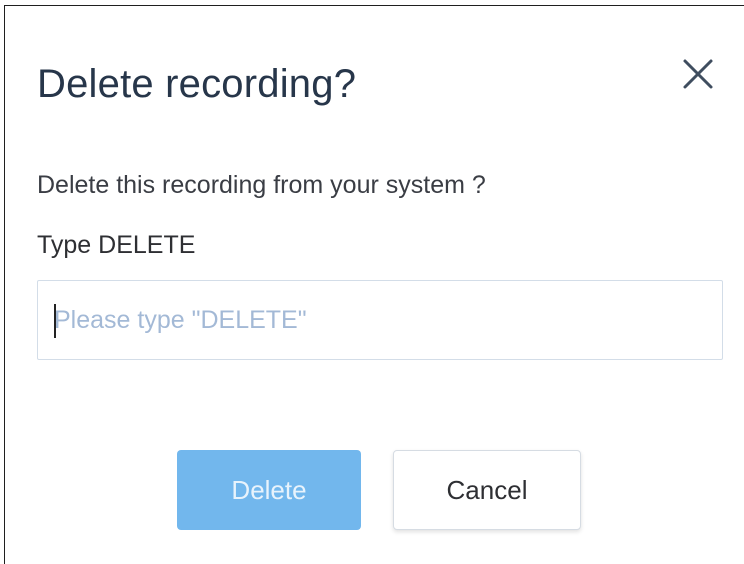 The height and width of the screenshot is (564, 744). Describe the element at coordinates (261, 185) in the screenshot. I see `dialog-message: Delete this recording from your system ?` at that location.